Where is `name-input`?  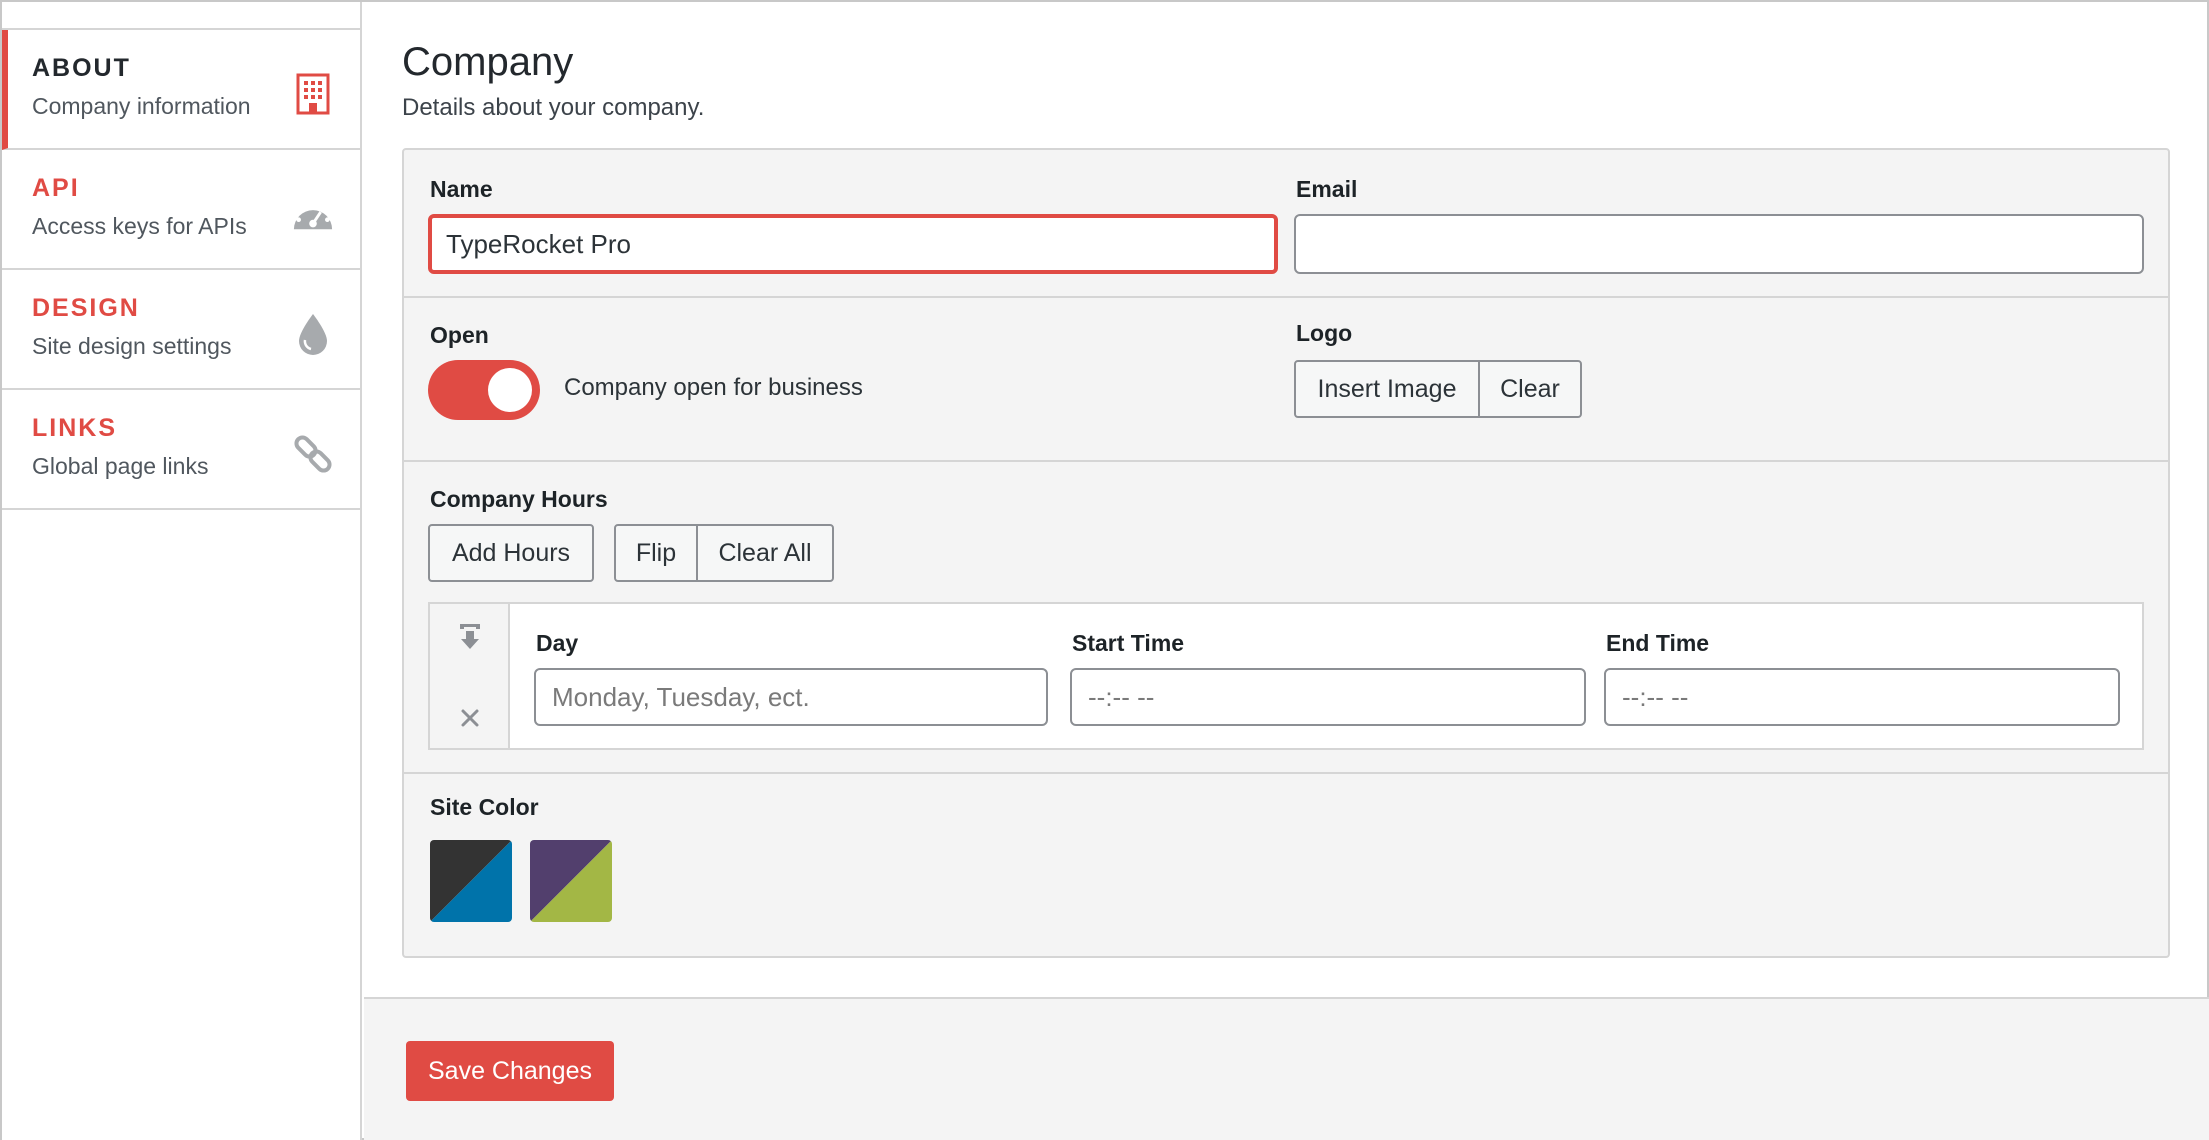 name-input is located at coordinates (853, 244).